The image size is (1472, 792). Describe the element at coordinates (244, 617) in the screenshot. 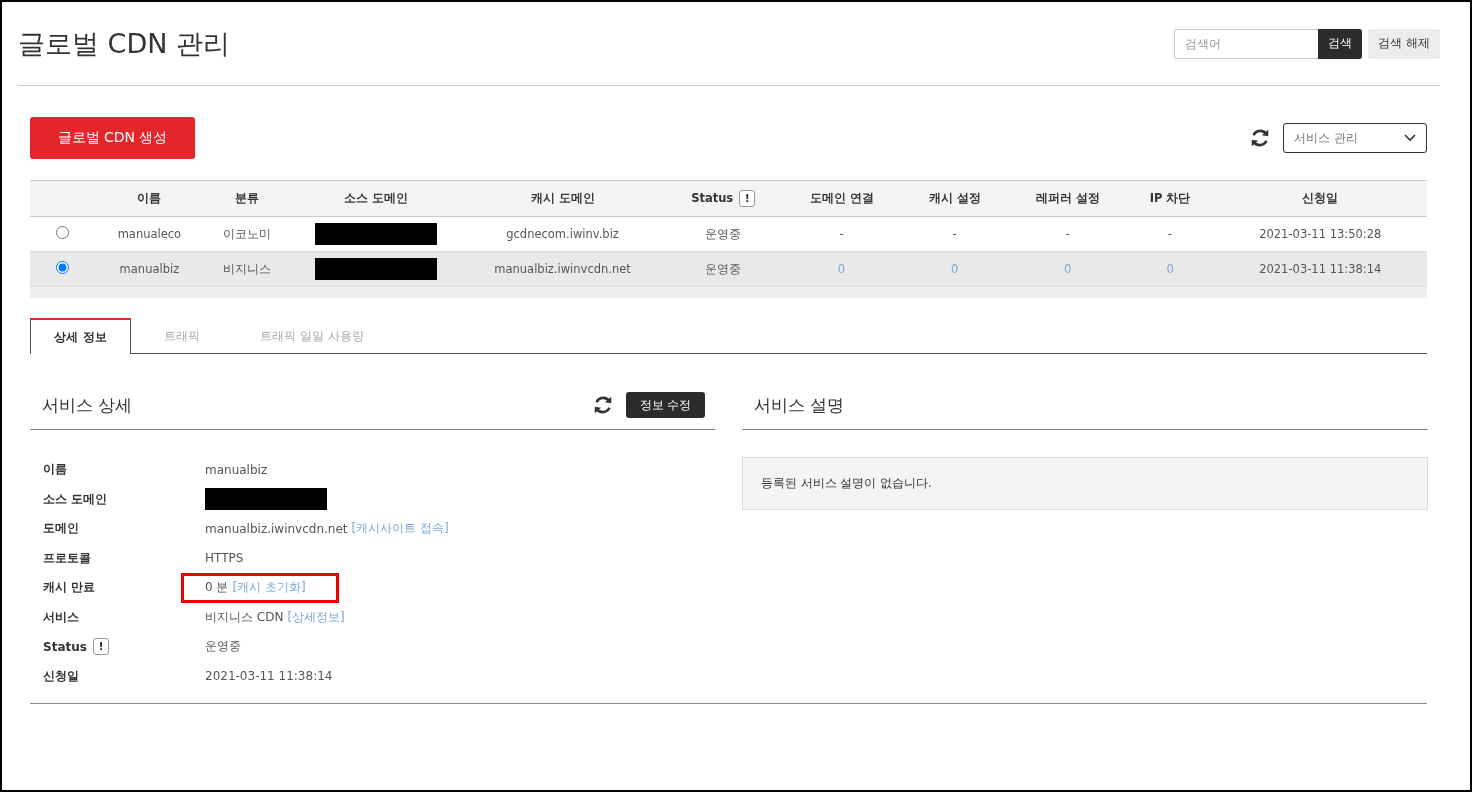

I see `field-value: 비지니스 CDN` at that location.